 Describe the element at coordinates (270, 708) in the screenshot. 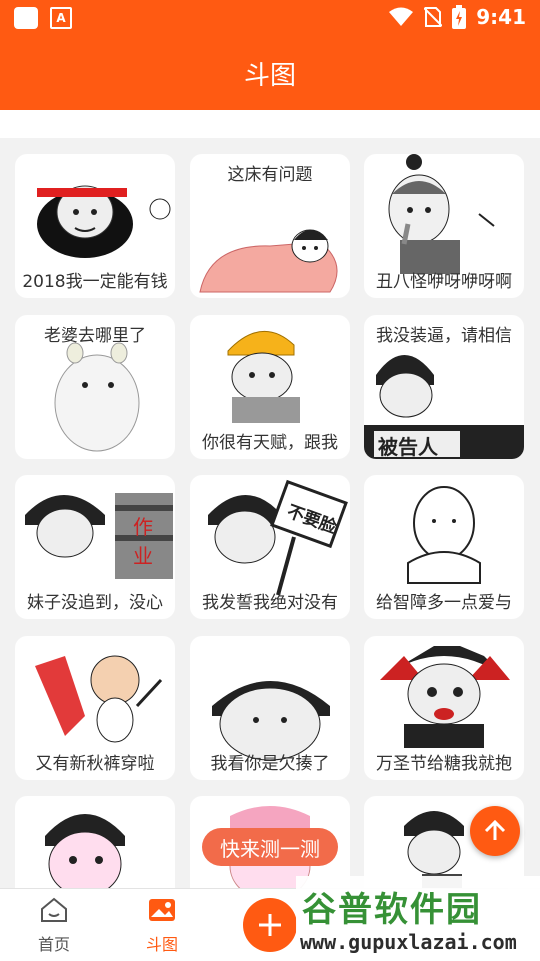

I see `meme-card: 我看你是欠揍了` at that location.